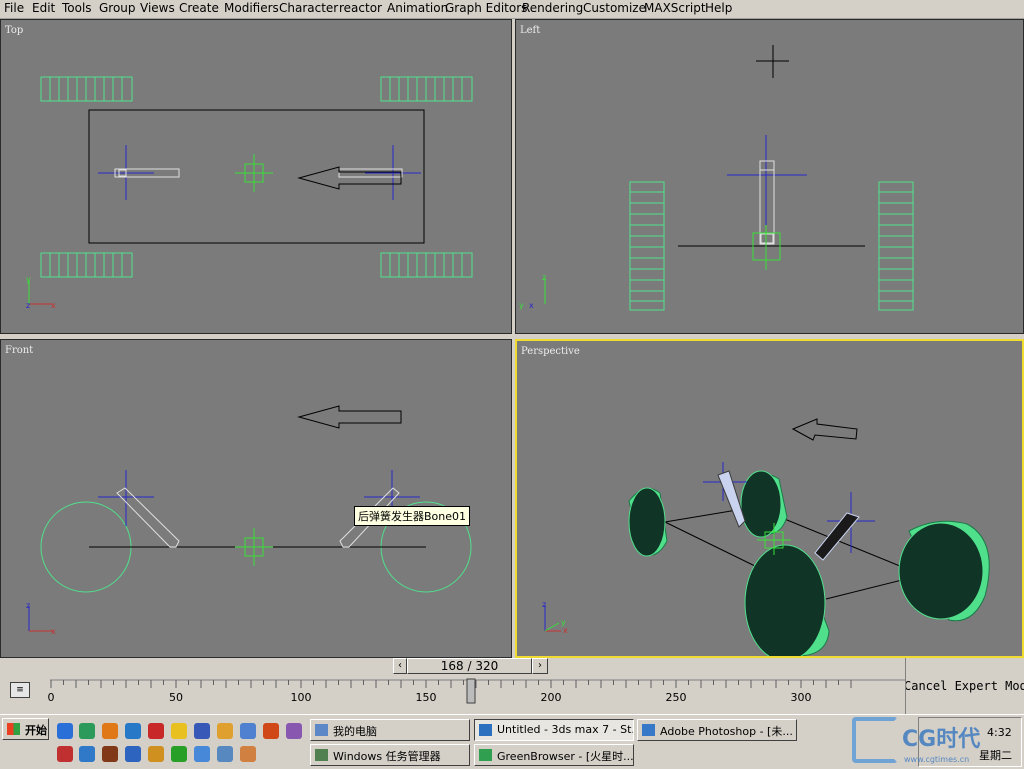  Describe the element at coordinates (308, 8) in the screenshot. I see `menu-character: Character` at that location.